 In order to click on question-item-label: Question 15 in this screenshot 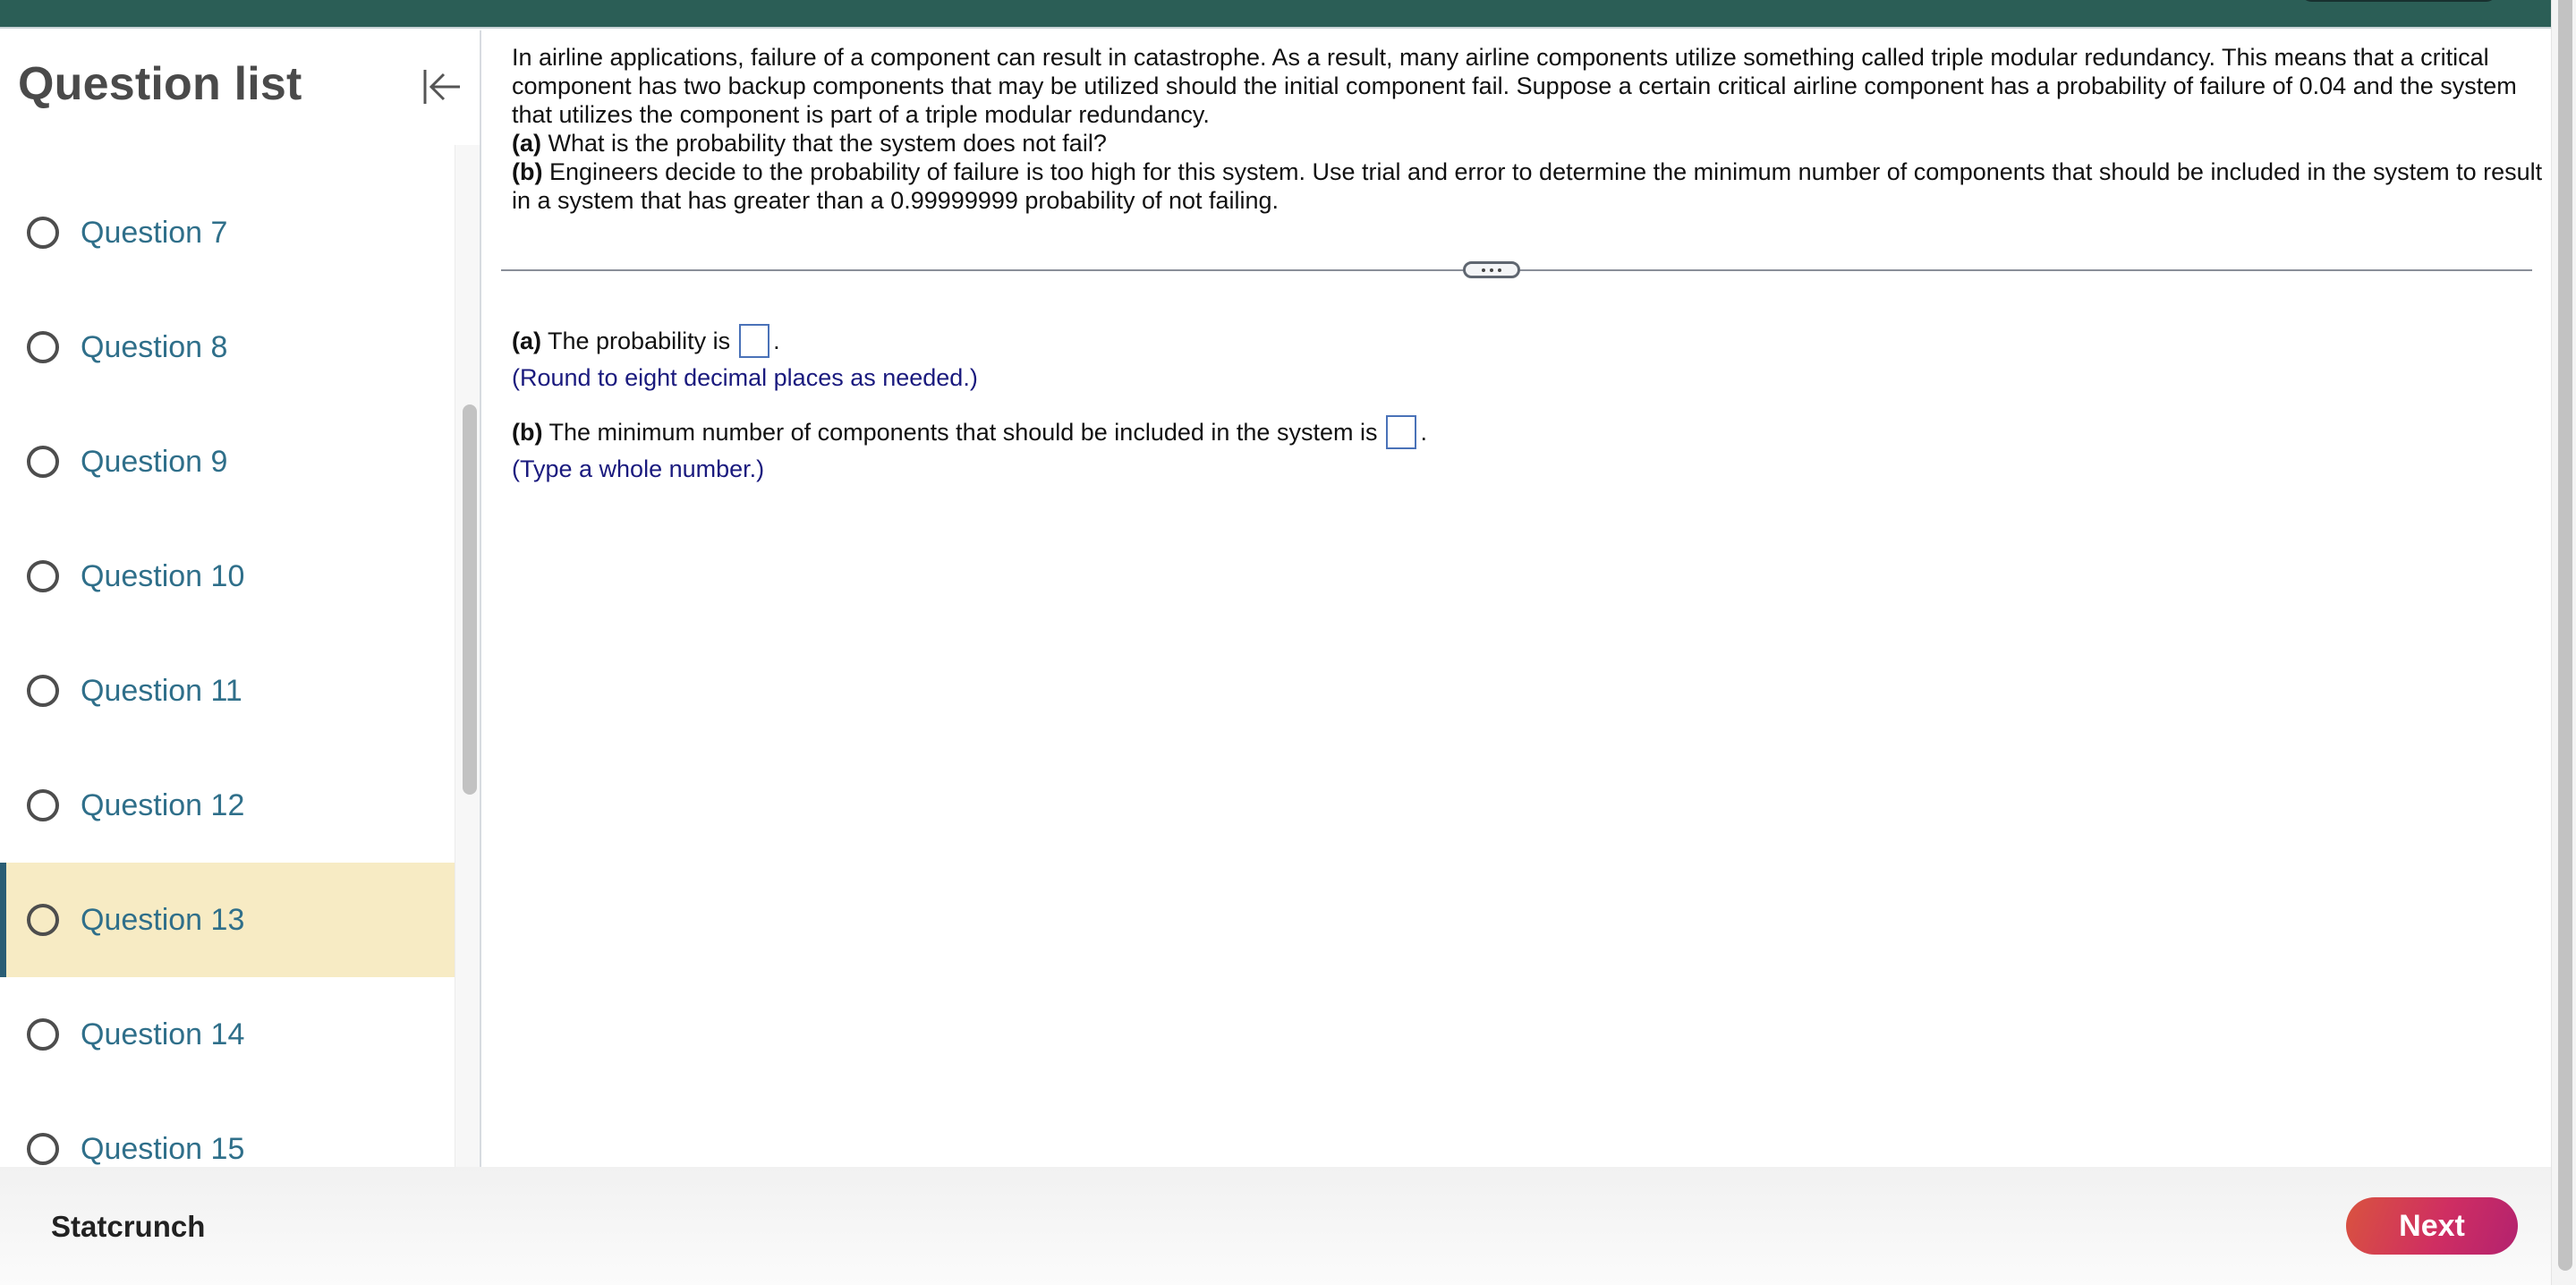, I will do `click(163, 1148)`.